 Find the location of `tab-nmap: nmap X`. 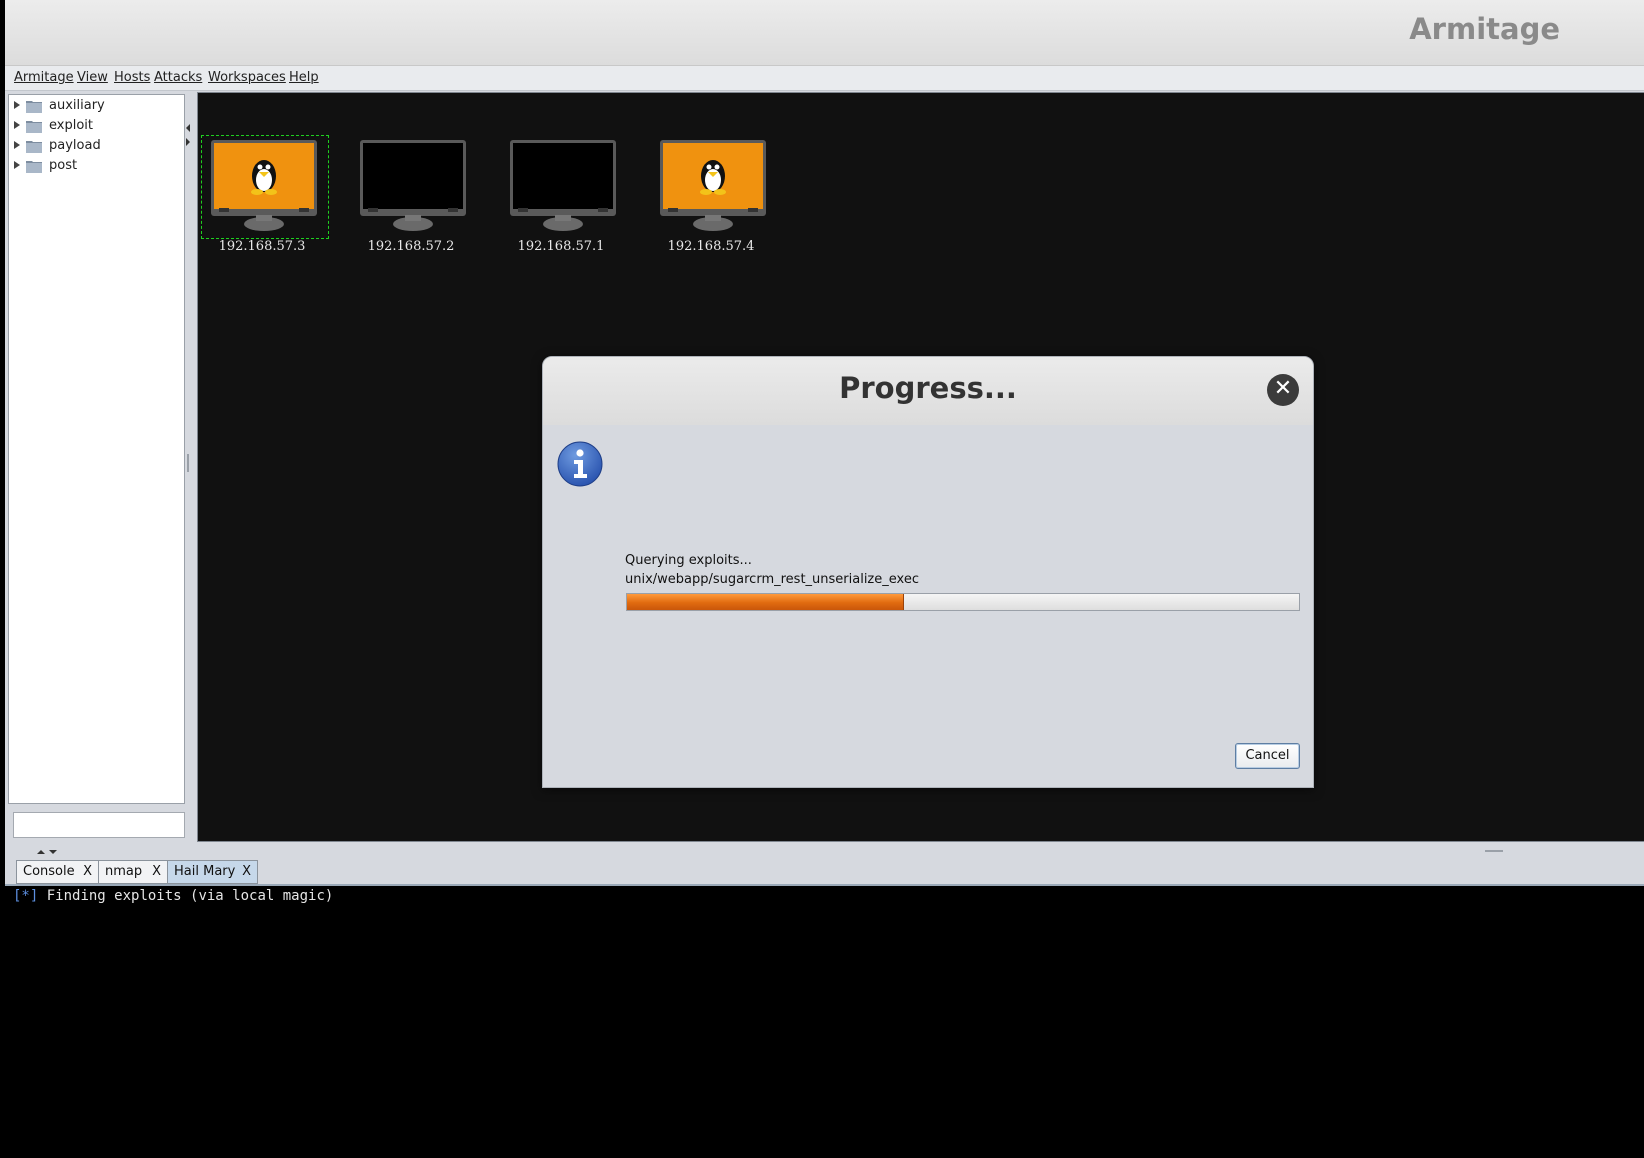

tab-nmap: nmap X is located at coordinates (133, 872).